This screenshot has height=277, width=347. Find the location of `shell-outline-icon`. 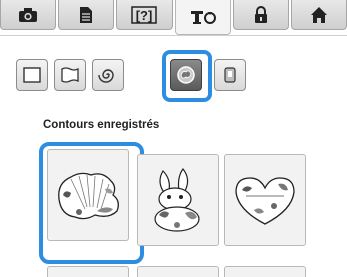

shell-outline-icon is located at coordinates (88, 196).